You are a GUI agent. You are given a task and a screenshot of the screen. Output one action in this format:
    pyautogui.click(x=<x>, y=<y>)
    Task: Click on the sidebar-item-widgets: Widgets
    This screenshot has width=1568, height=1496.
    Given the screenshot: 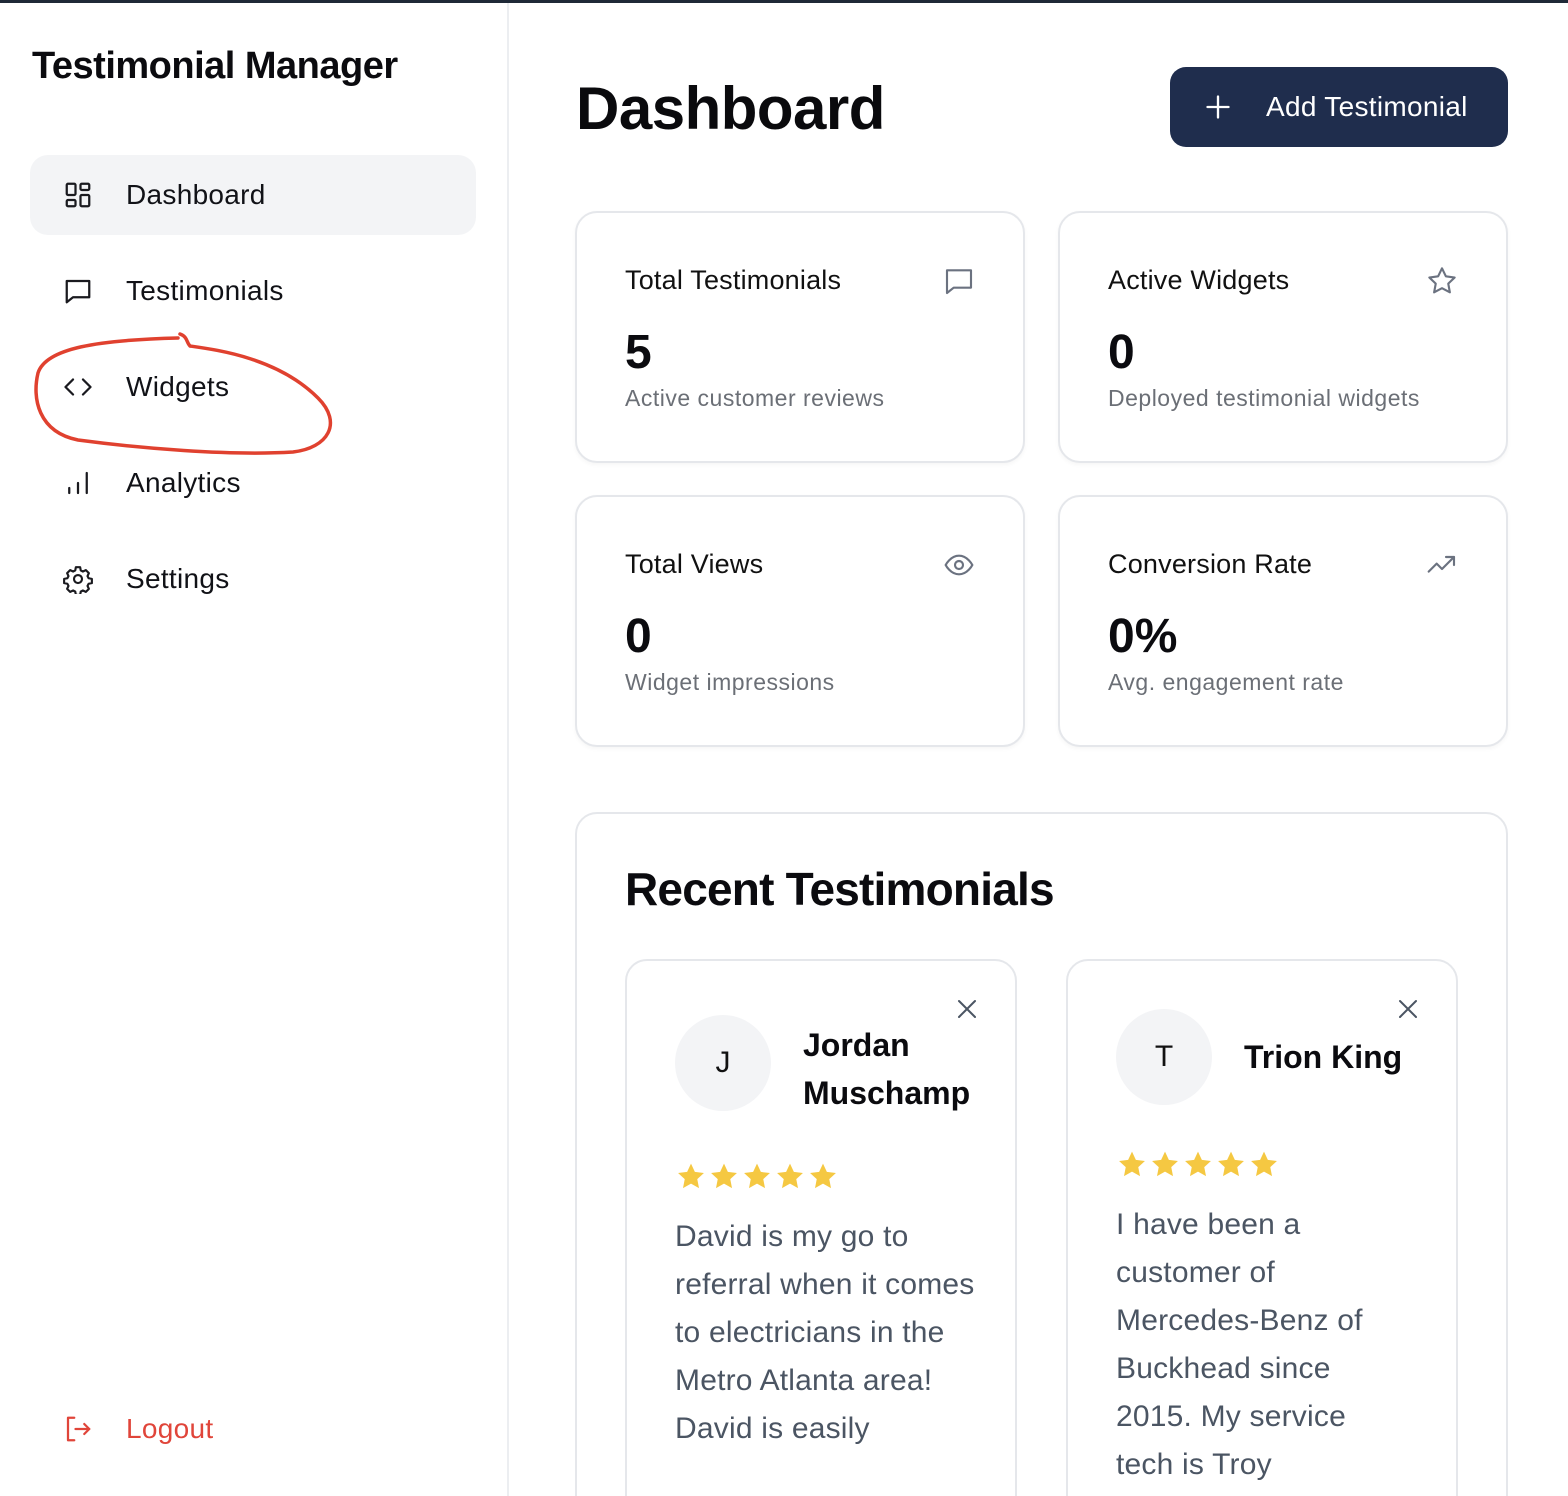 What is the action you would take?
    pyautogui.click(x=253, y=387)
    